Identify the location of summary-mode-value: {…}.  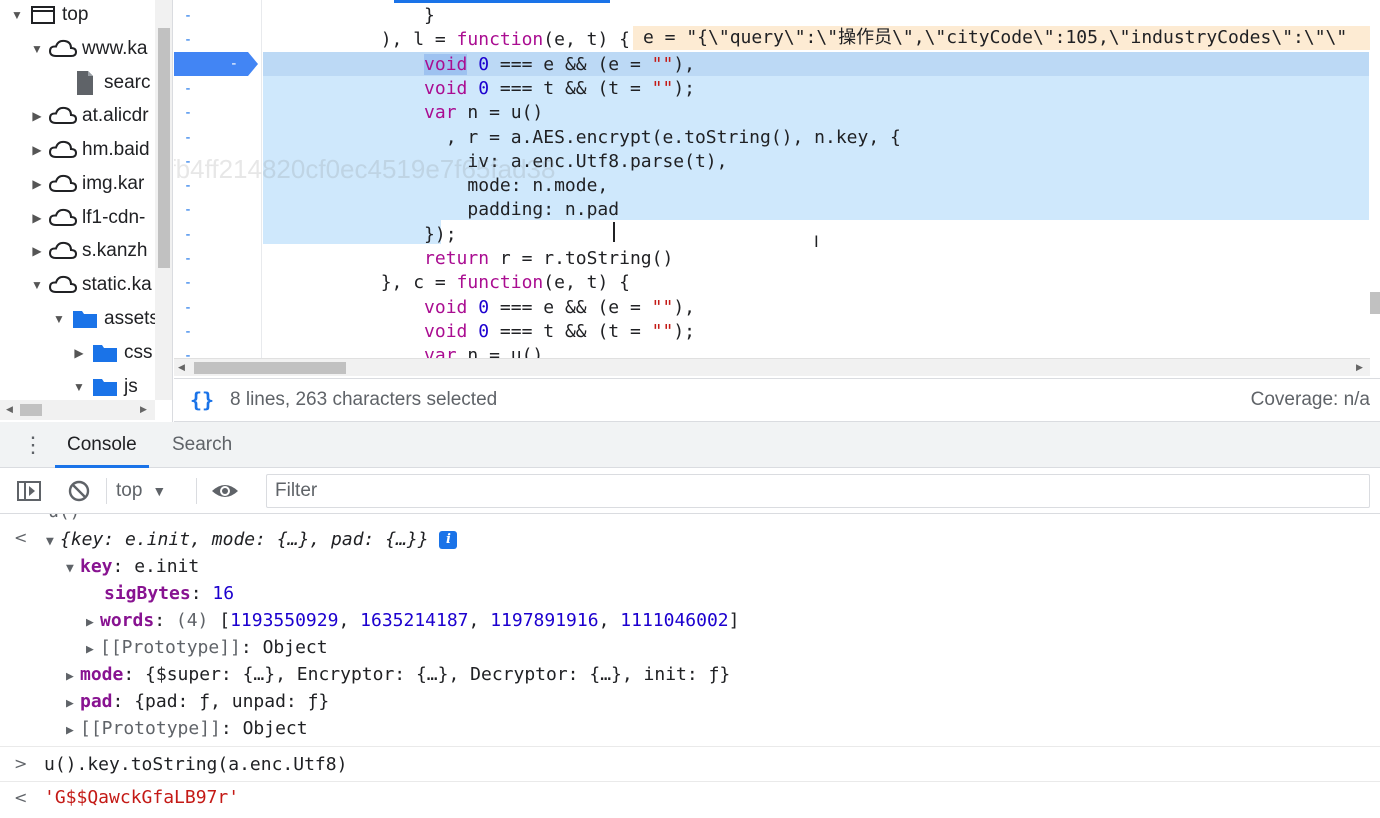
(293, 539).